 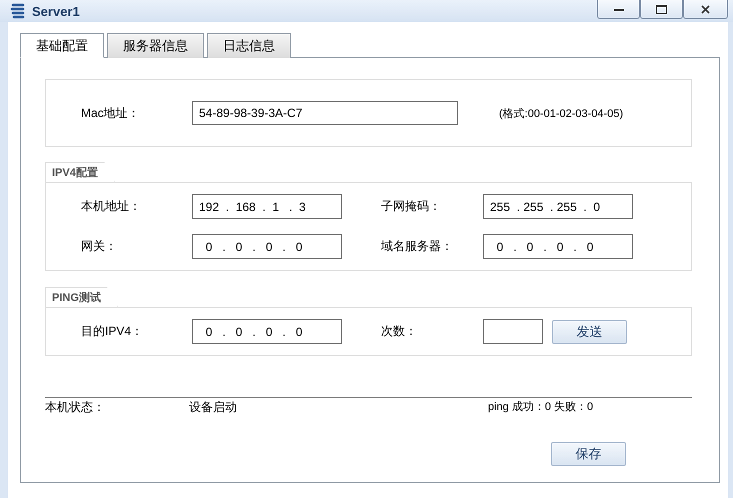 I want to click on close-icon, so click(x=705, y=9).